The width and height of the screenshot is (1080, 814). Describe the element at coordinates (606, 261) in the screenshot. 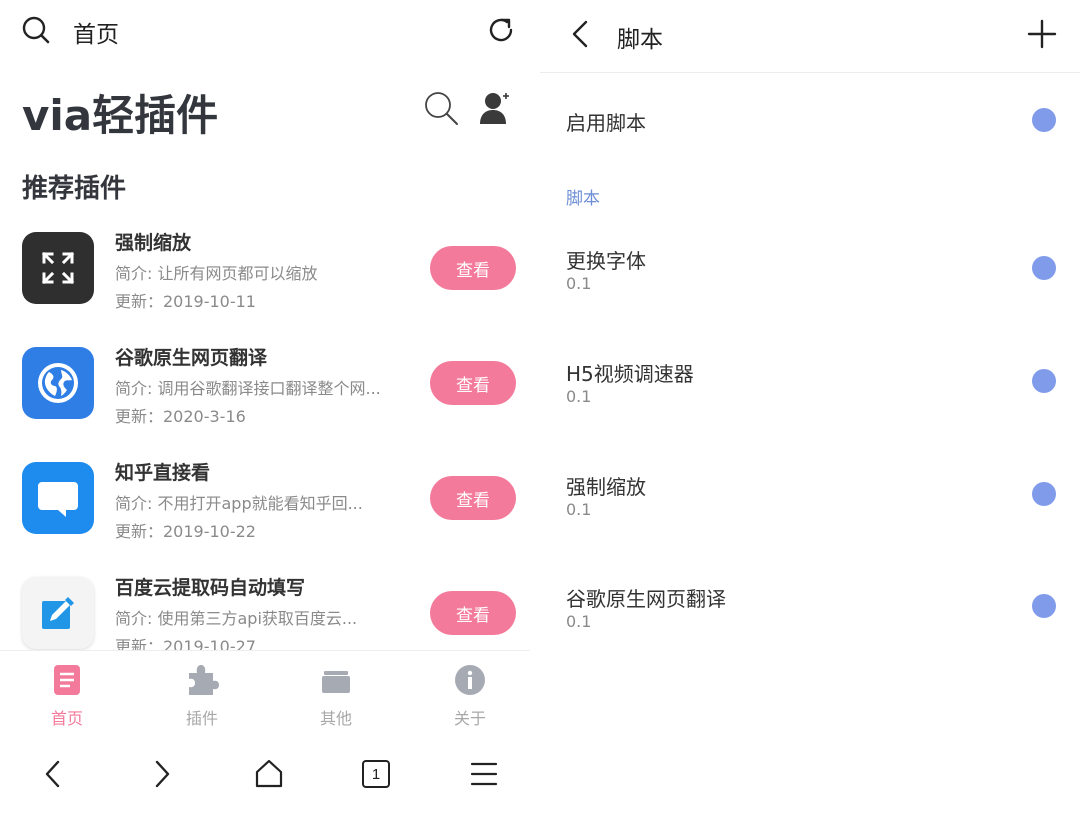

I see `script-name: 更换字体` at that location.